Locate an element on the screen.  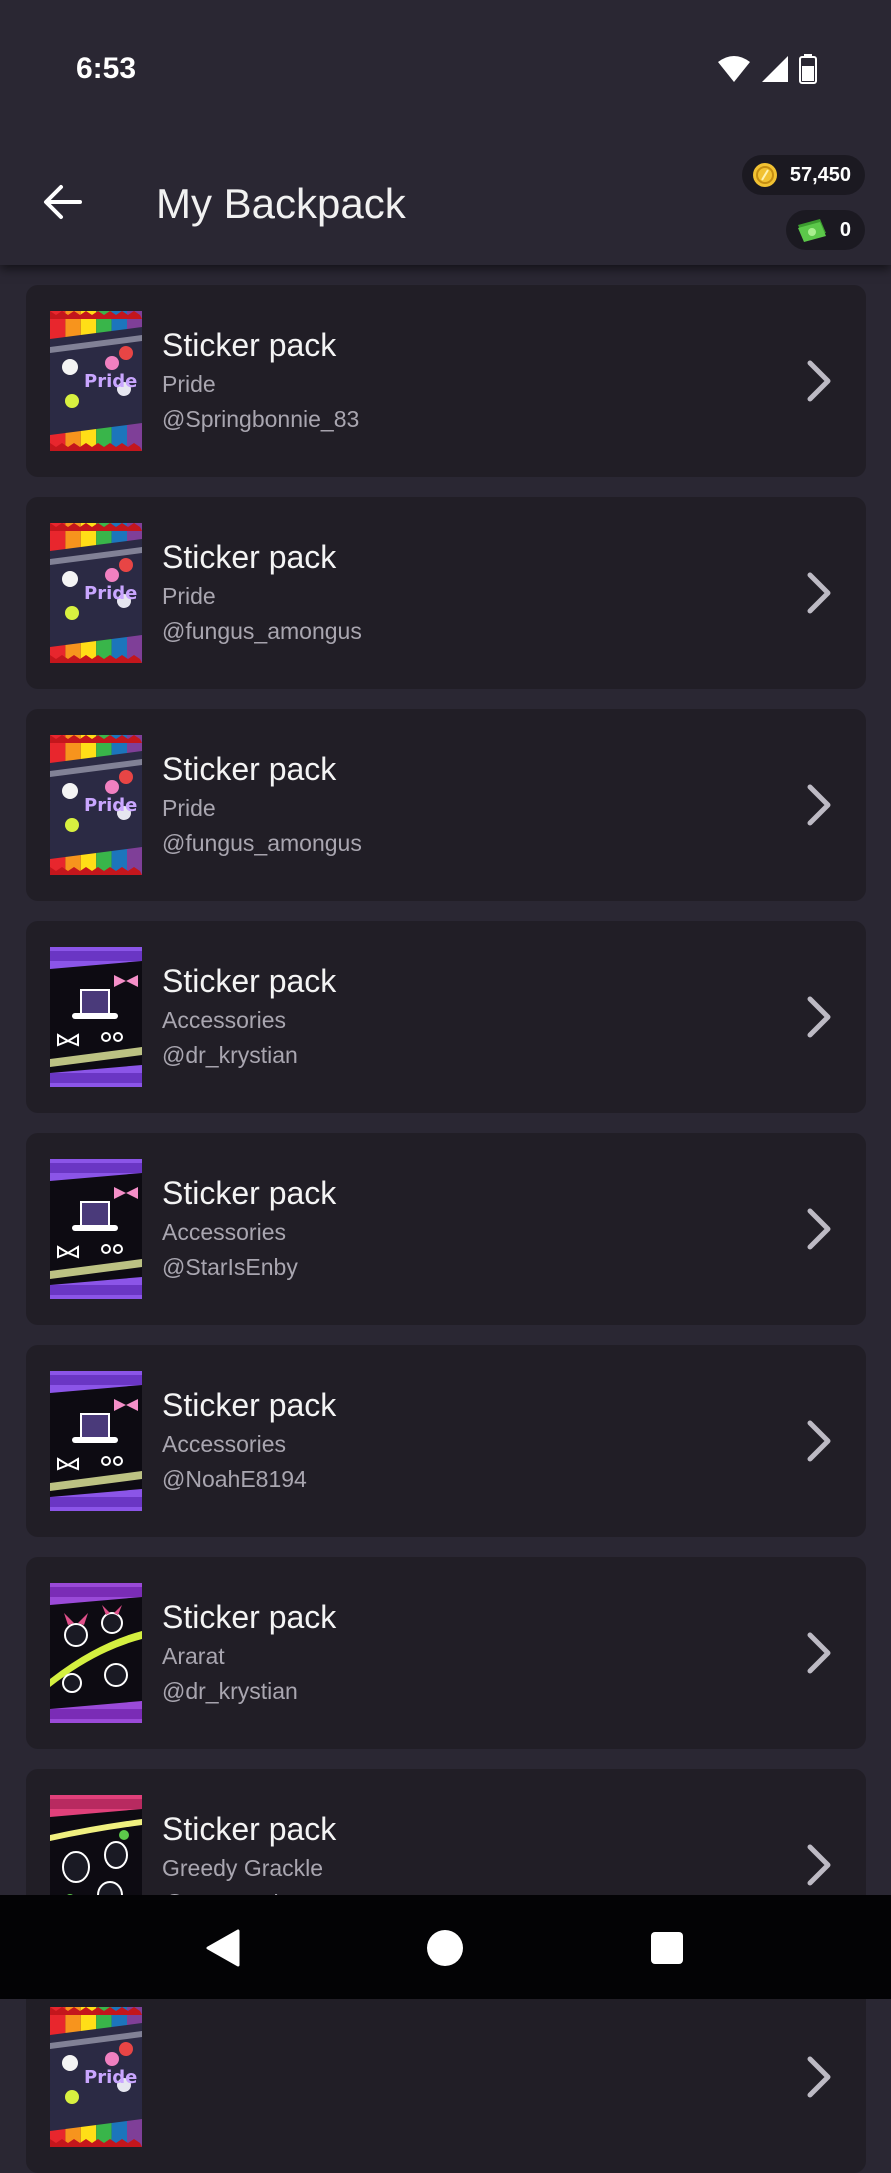
battery-icon is located at coordinates (808, 69).